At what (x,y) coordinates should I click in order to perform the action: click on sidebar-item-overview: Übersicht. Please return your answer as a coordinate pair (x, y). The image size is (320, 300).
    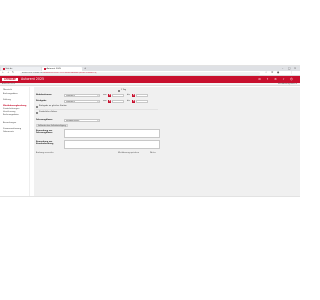
    Looking at the image, I should click on (7, 90).